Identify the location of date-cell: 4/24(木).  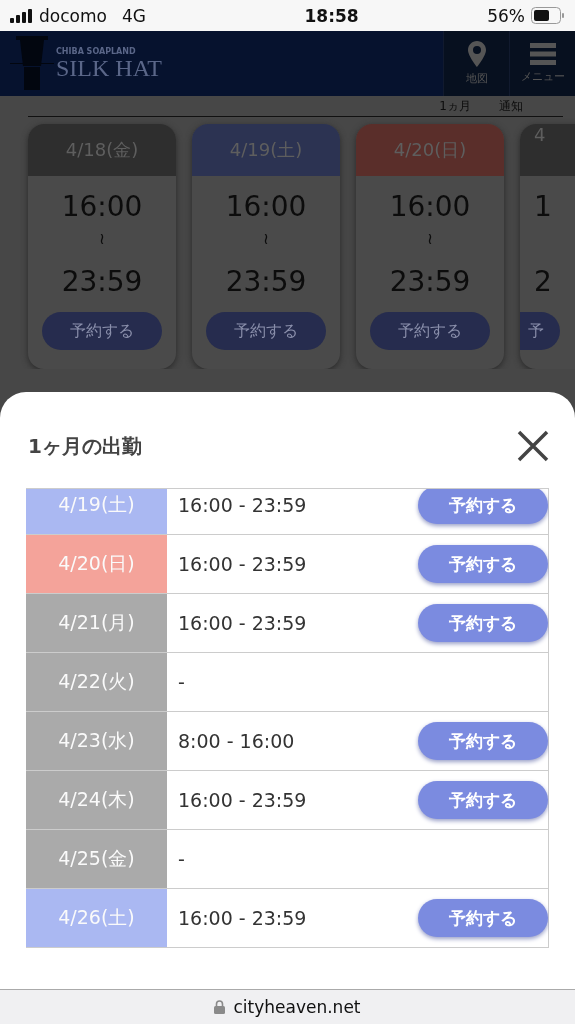
(96, 800).